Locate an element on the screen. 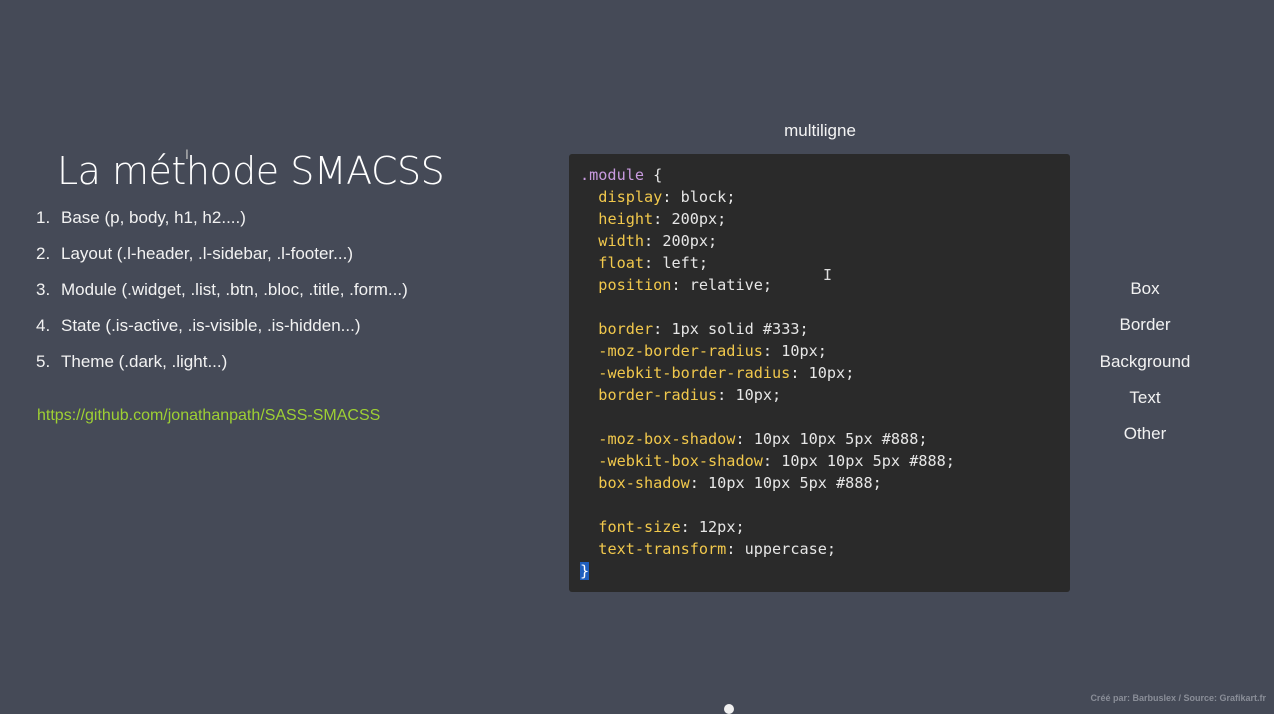 This screenshot has height=714, width=1274. nav-item-background: Background is located at coordinates (1145, 369).